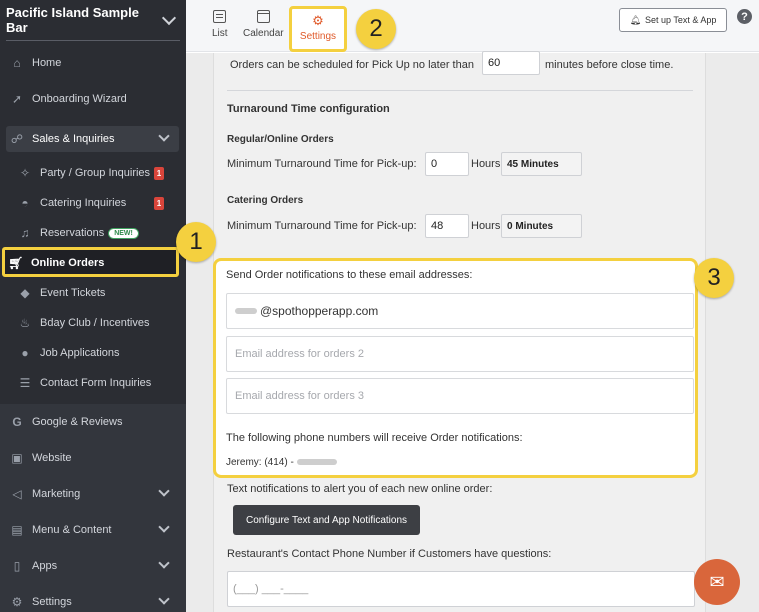 Image resolution: width=759 pixels, height=612 pixels. I want to click on section-divider, so click(460, 90).